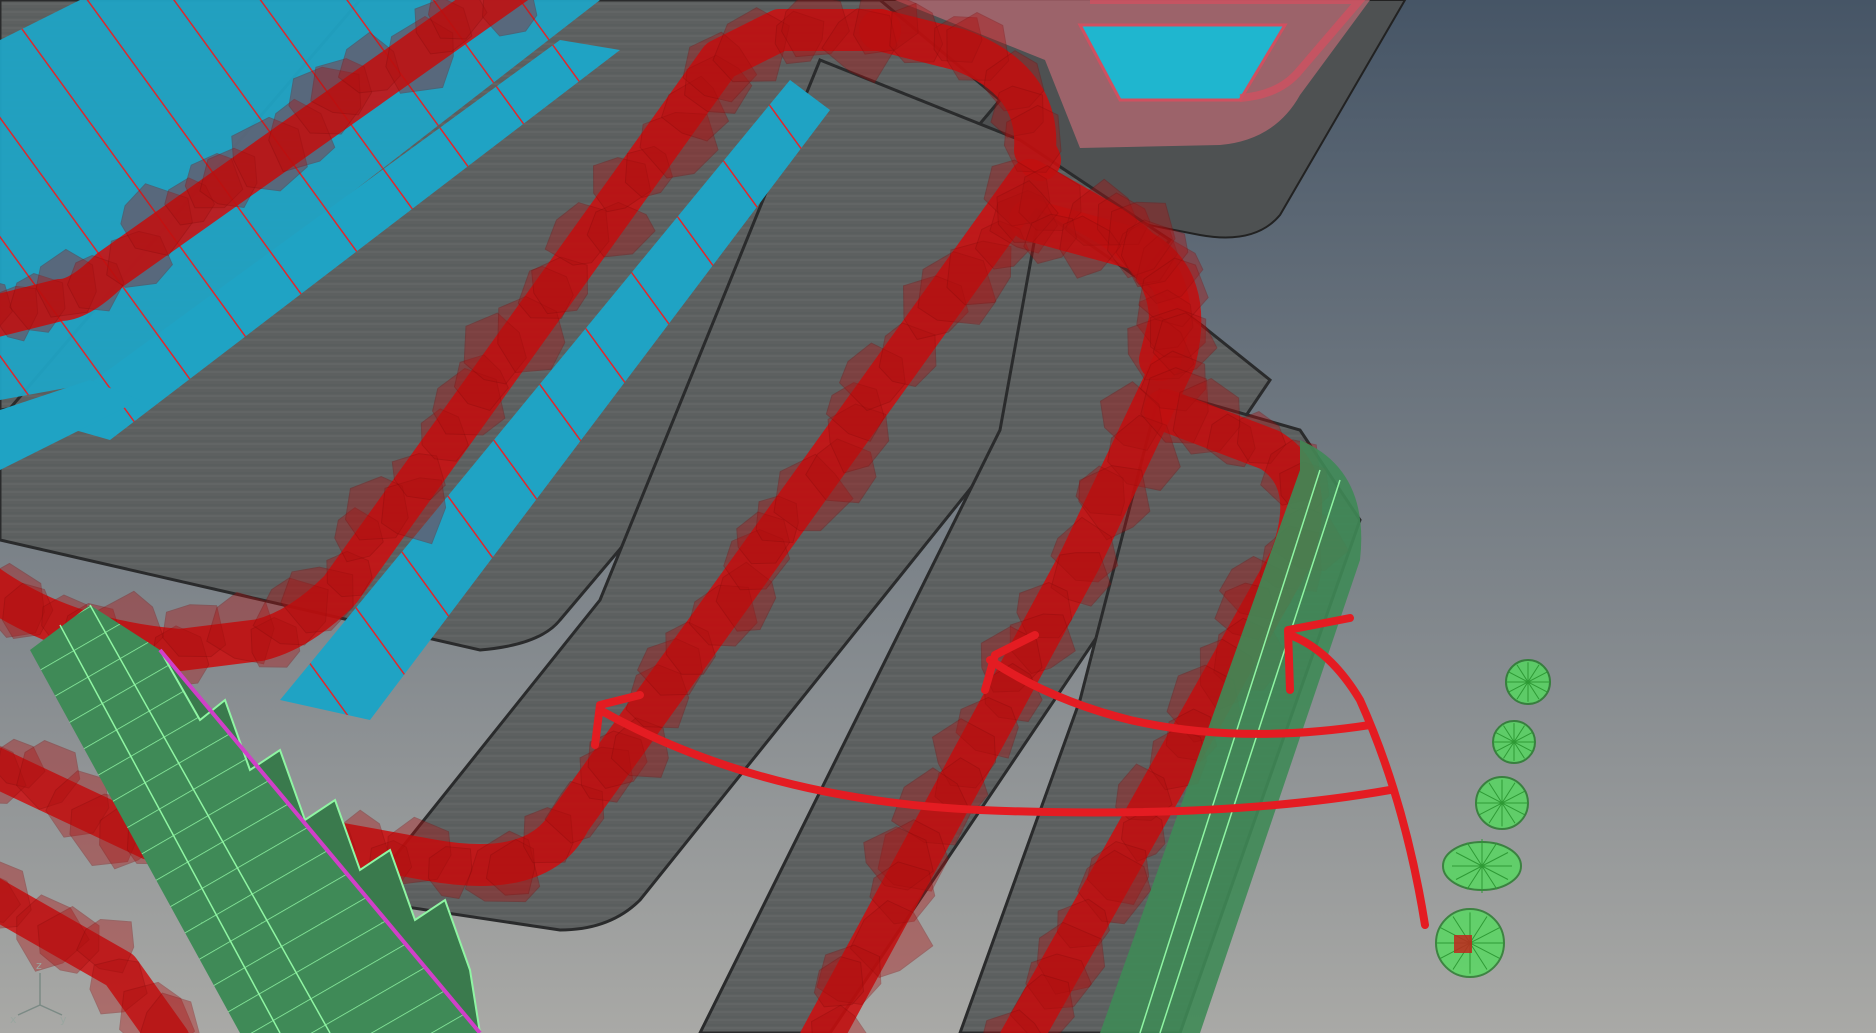 The width and height of the screenshot is (1876, 1033). What do you see at coordinates (40, 990) in the screenshot?
I see `axis-gizmo: z x y` at bounding box center [40, 990].